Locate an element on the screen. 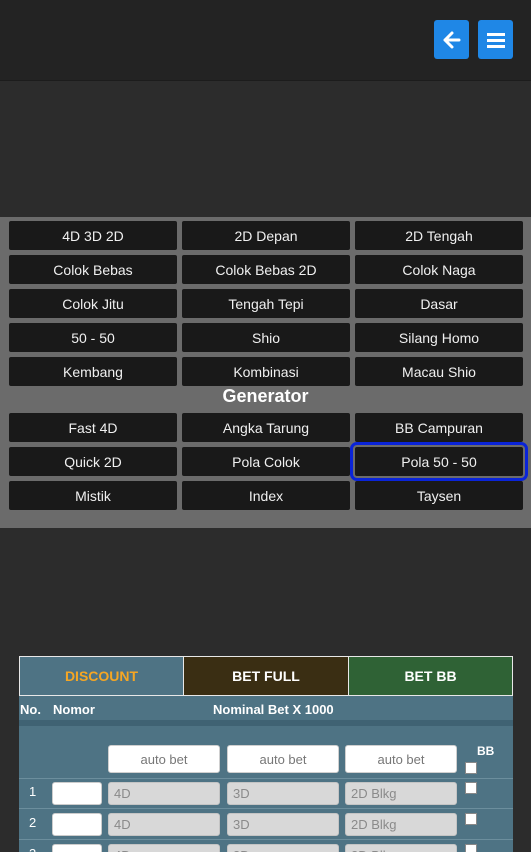 Image resolution: width=531 pixels, height=852 pixels. tab-discount: DISCOUNT is located at coordinates (101, 676).